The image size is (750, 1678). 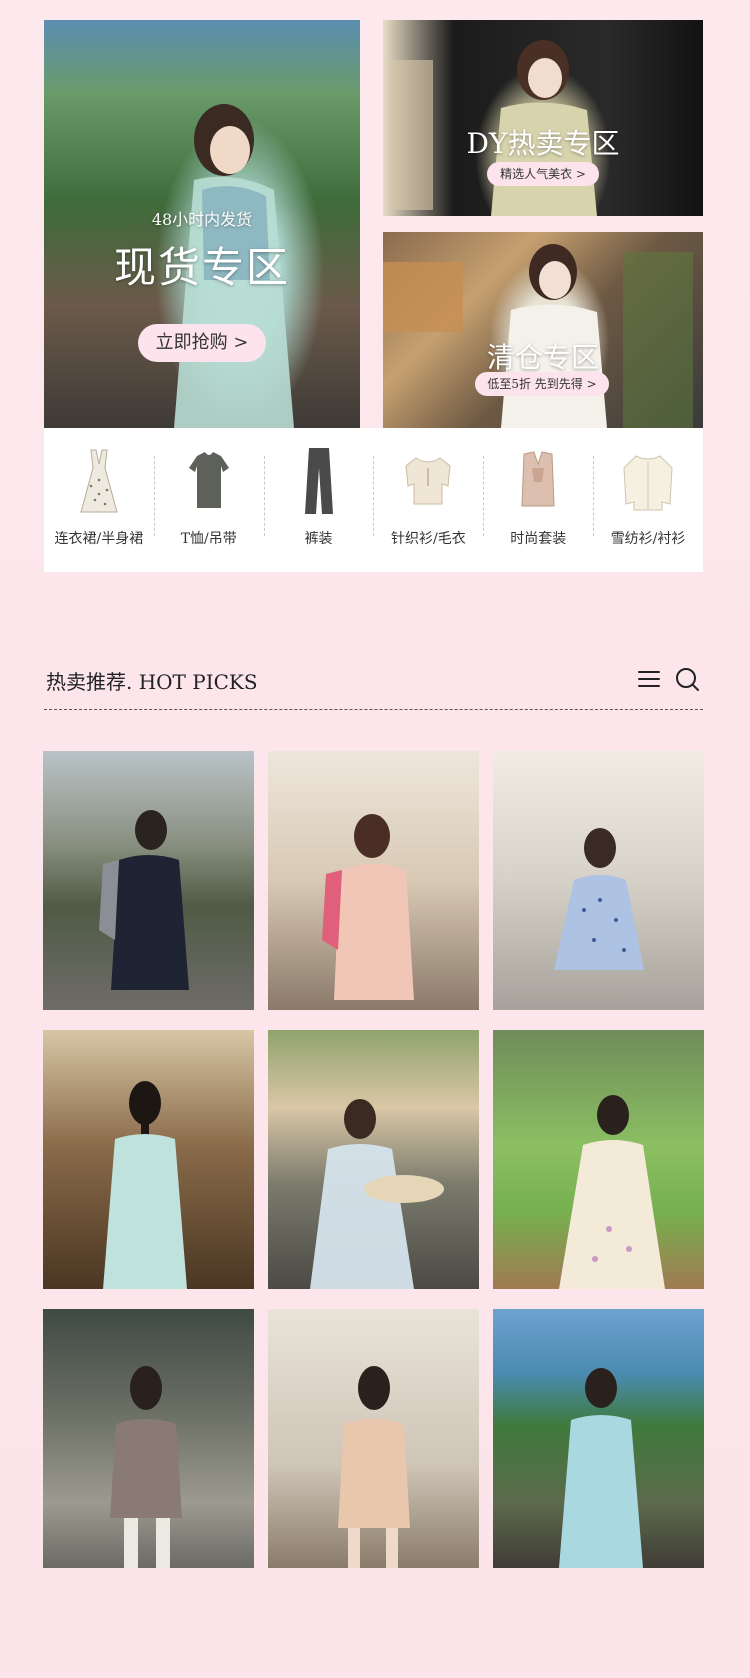 What do you see at coordinates (318, 539) in the screenshot?
I see `category-label: 裤装` at bounding box center [318, 539].